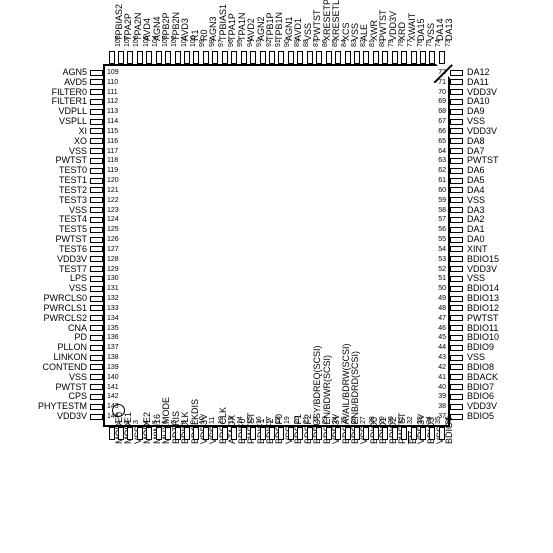 This screenshot has width=553, height=553. Describe the element at coordinates (481, 347) in the screenshot. I see `pin-label-44: BDIO9` at that location.